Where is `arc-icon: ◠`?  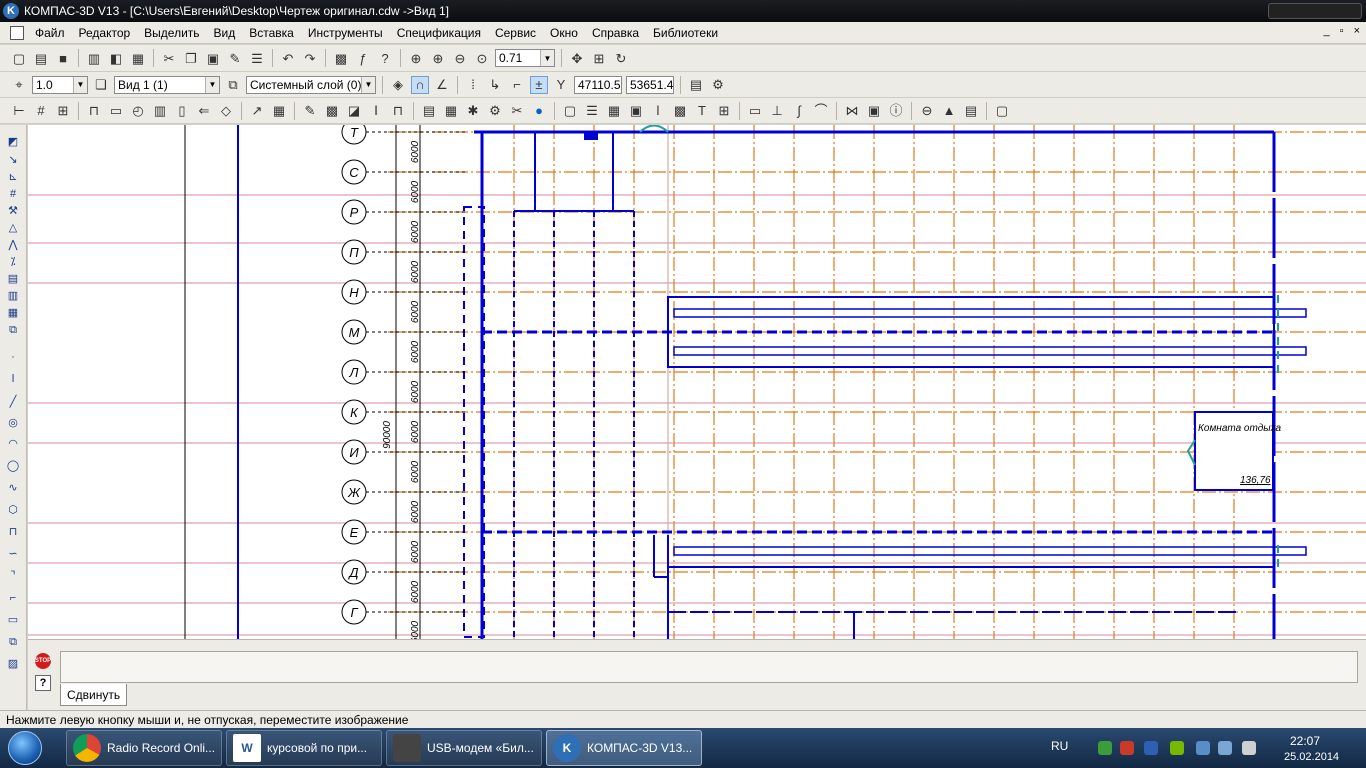 arc-icon: ◠ is located at coordinates (13, 444).